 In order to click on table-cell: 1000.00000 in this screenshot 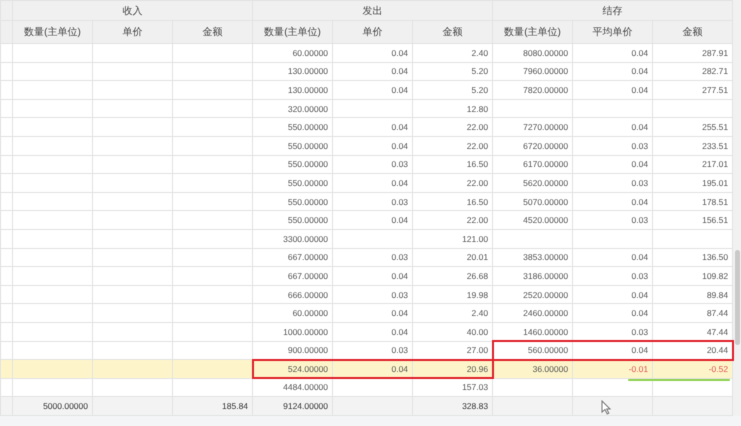, I will do `click(292, 331)`.